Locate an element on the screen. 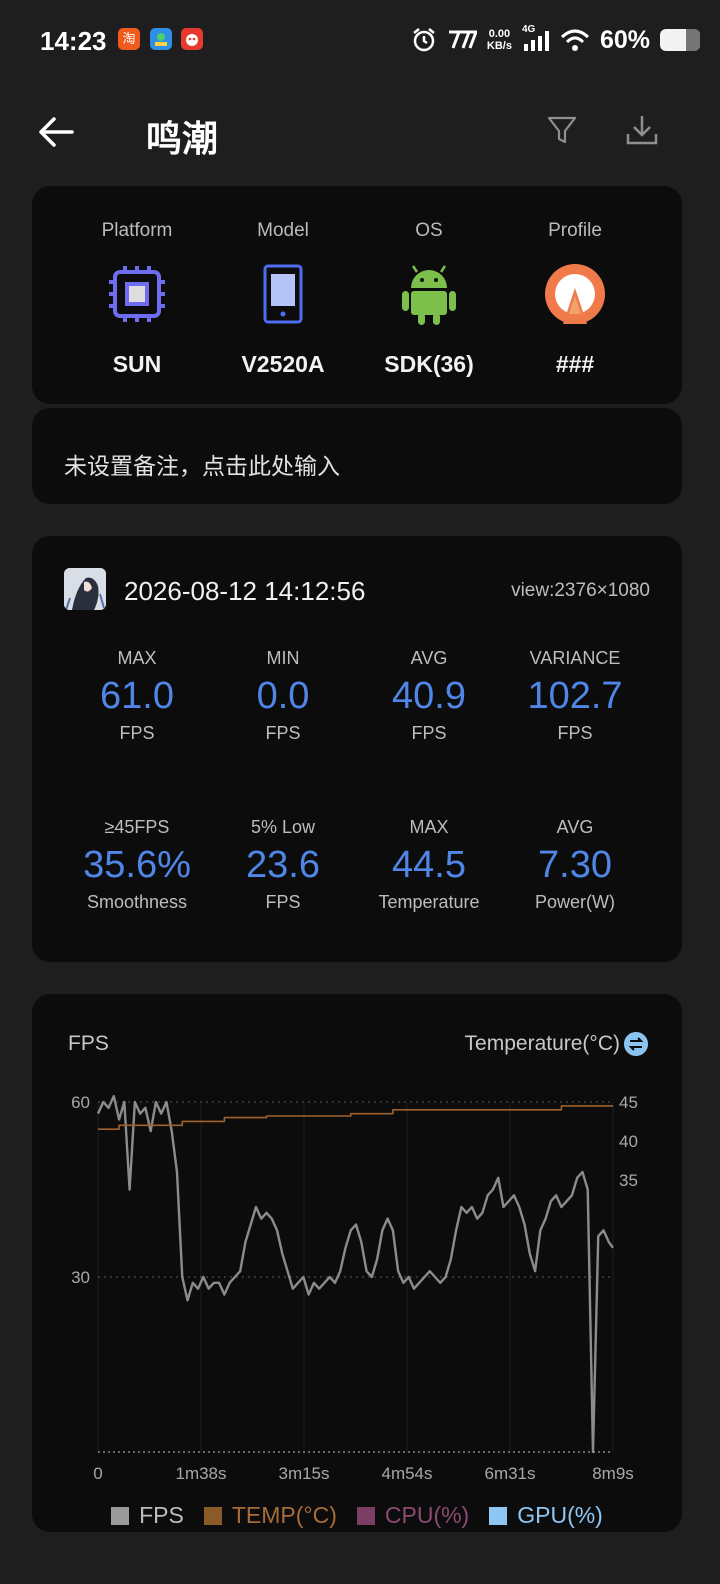 This screenshot has width=720, height=1584. wifi-icon is located at coordinates (574, 40).